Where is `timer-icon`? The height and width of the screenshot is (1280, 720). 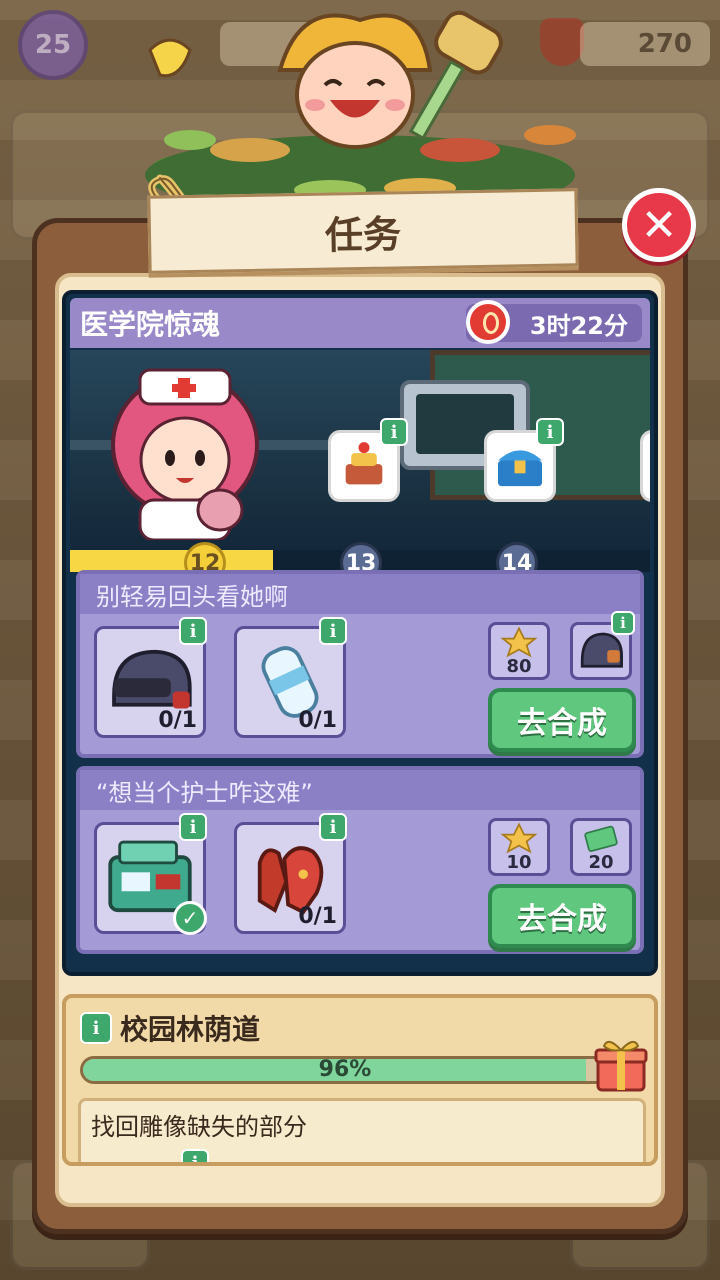
timer-icon is located at coordinates (488, 322).